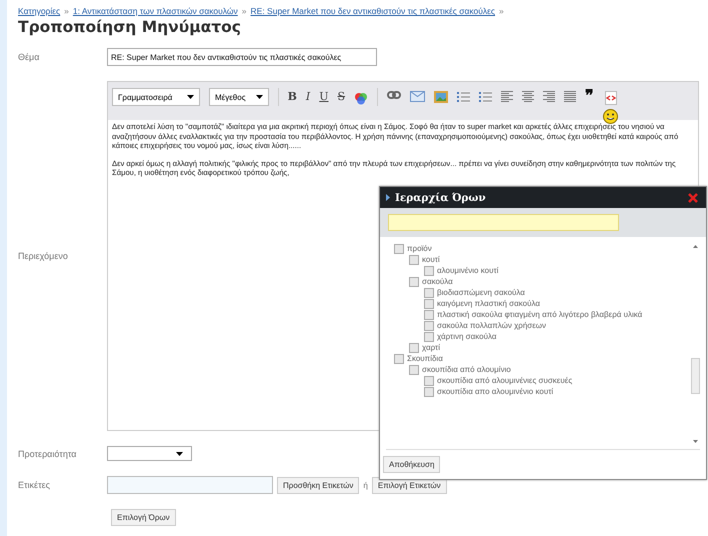 This screenshot has height=536, width=708. What do you see at coordinates (365, 485) in the screenshot?
I see `or-text: ή` at bounding box center [365, 485].